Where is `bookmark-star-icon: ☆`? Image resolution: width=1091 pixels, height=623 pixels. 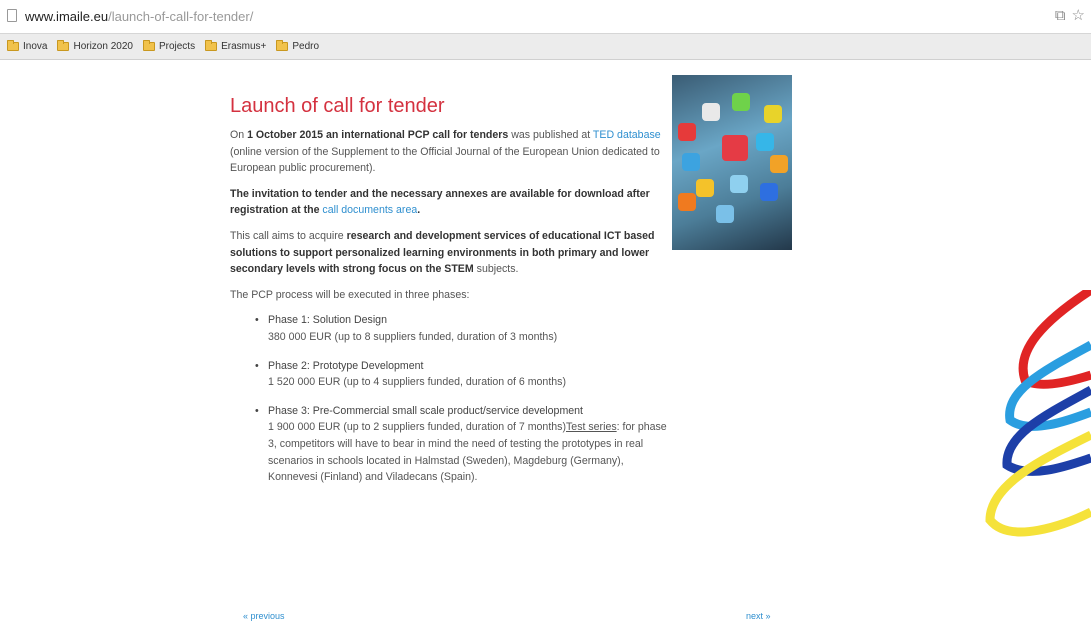 bookmark-star-icon: ☆ is located at coordinates (1078, 15).